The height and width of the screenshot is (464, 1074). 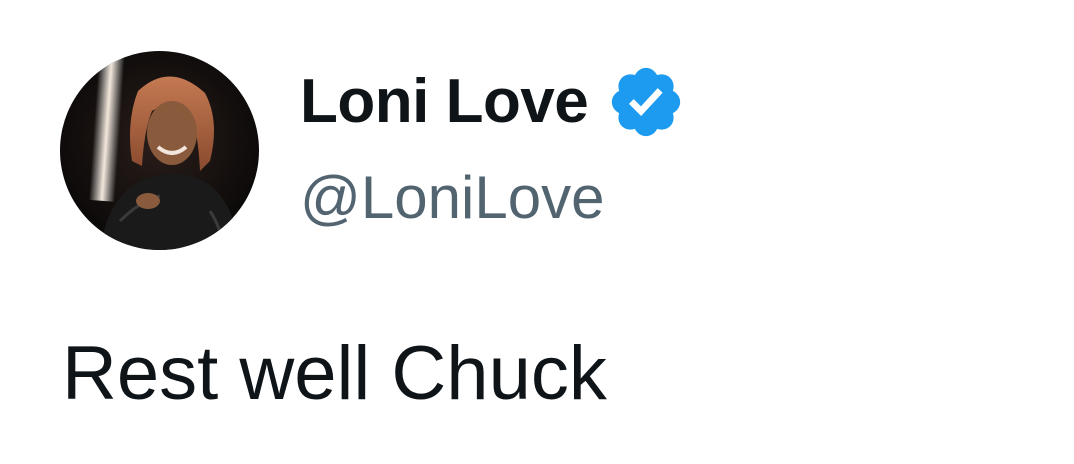 What do you see at coordinates (452, 198) in the screenshot?
I see `author-handle: @LoniLove` at bounding box center [452, 198].